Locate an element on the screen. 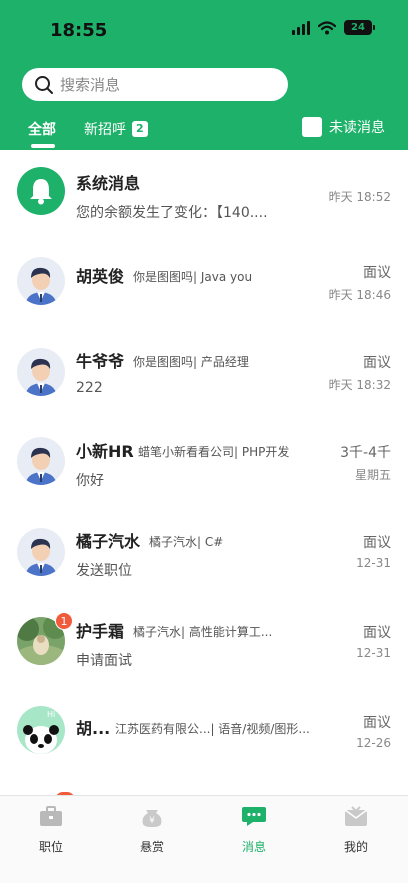 This screenshot has width=408, height=883. svg-text: Hi is located at coordinates (51, 714).